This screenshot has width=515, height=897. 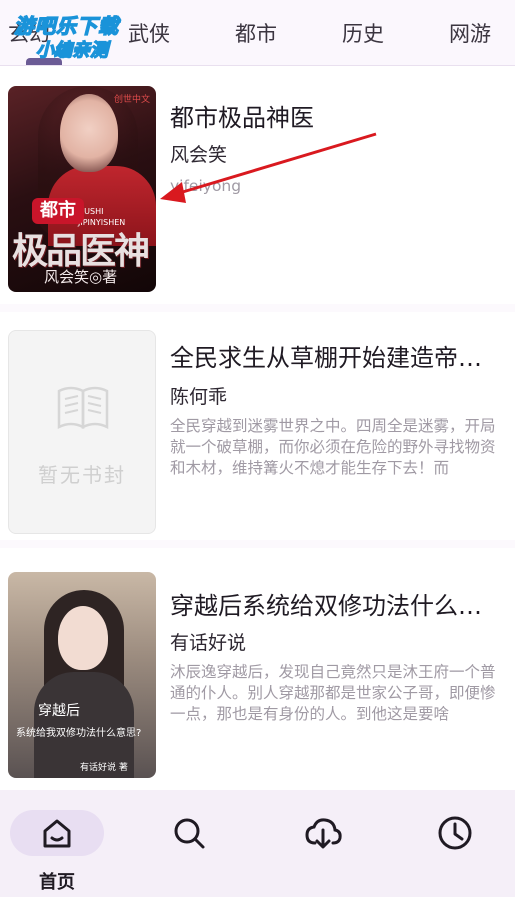 What do you see at coordinates (57, 882) in the screenshot?
I see `nav-home-label: 首页` at bounding box center [57, 882].